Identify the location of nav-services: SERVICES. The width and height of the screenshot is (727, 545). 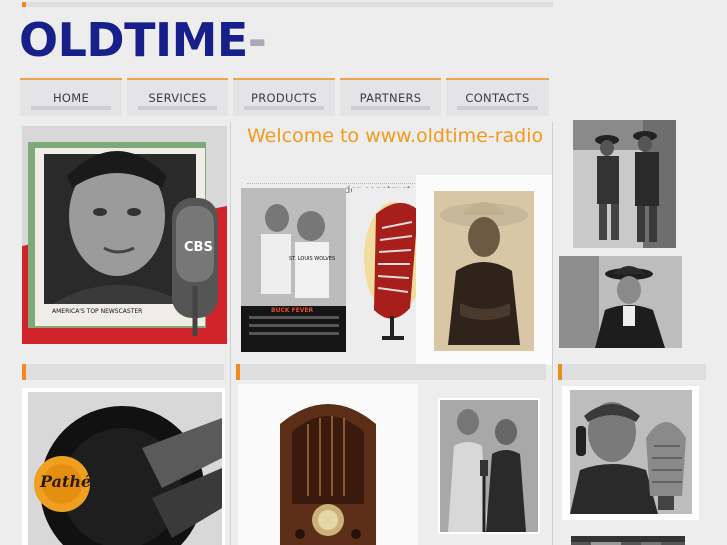
(177, 97).